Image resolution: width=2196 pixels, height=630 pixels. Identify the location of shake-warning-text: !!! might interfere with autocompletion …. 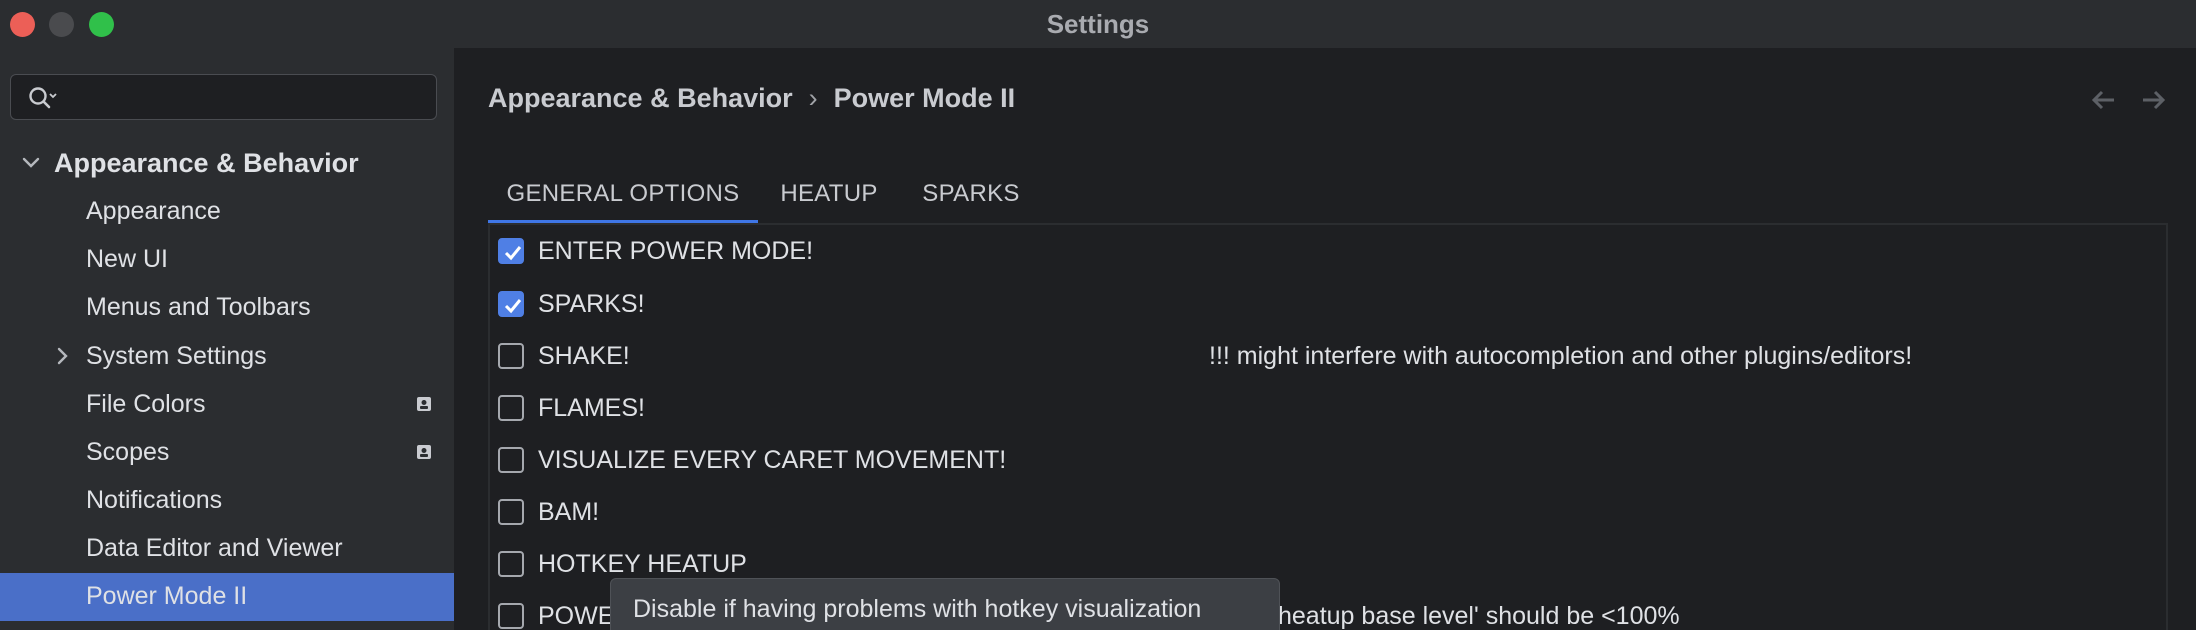
(1561, 356).